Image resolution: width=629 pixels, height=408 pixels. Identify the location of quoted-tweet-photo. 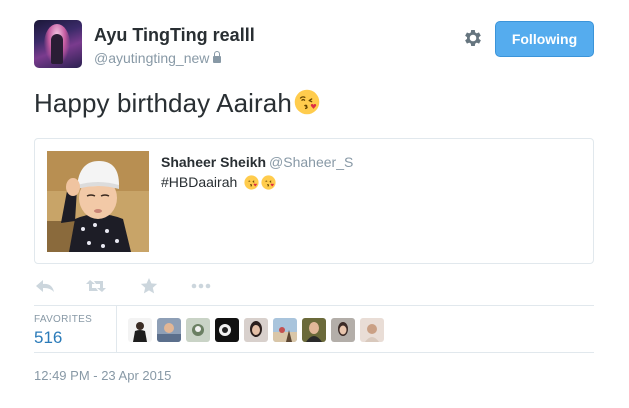
(98, 201).